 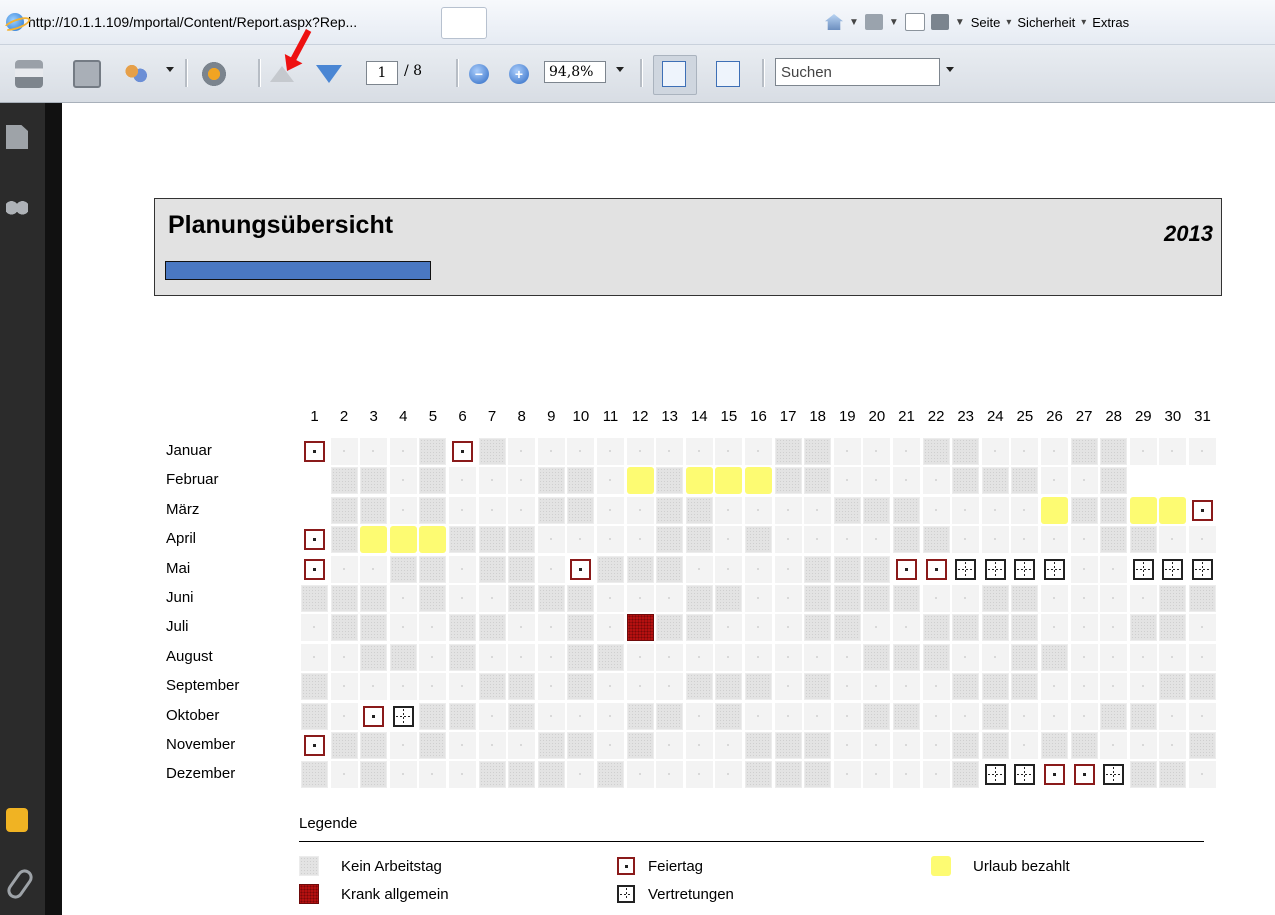 What do you see at coordinates (1110, 22) in the screenshot?
I see `menu-extras: Extras` at bounding box center [1110, 22].